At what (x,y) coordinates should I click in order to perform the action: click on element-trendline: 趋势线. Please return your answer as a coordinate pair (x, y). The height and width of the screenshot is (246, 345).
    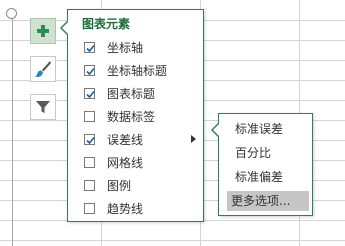
    Looking at the image, I should click on (143, 208).